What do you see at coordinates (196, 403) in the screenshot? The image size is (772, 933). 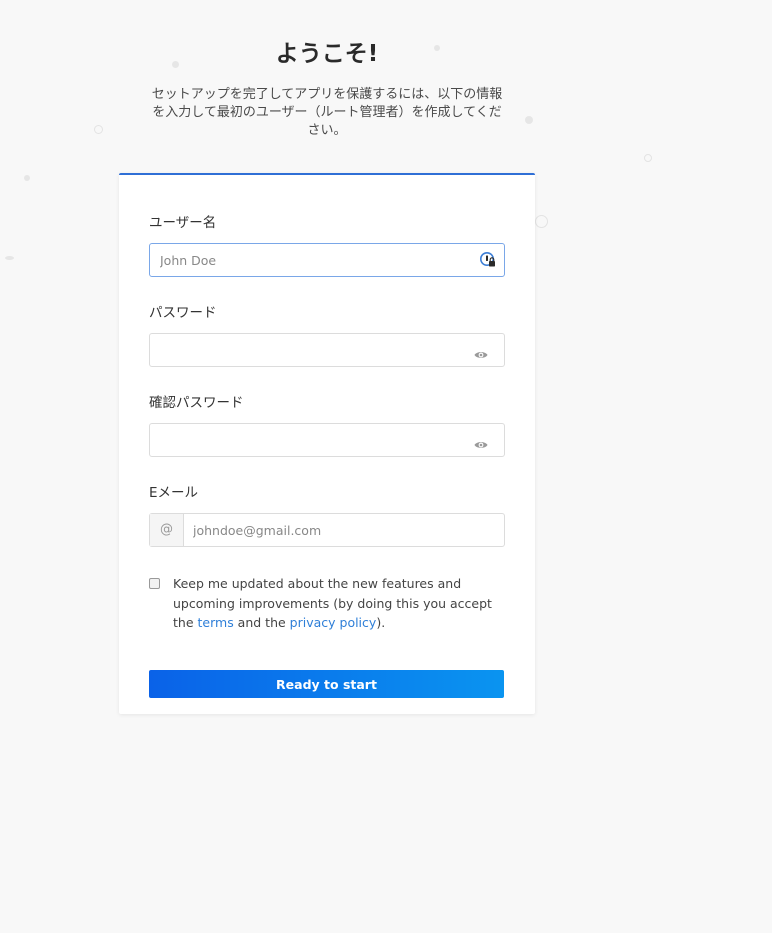 I see `confirm-password-label: 確認パスワード` at bounding box center [196, 403].